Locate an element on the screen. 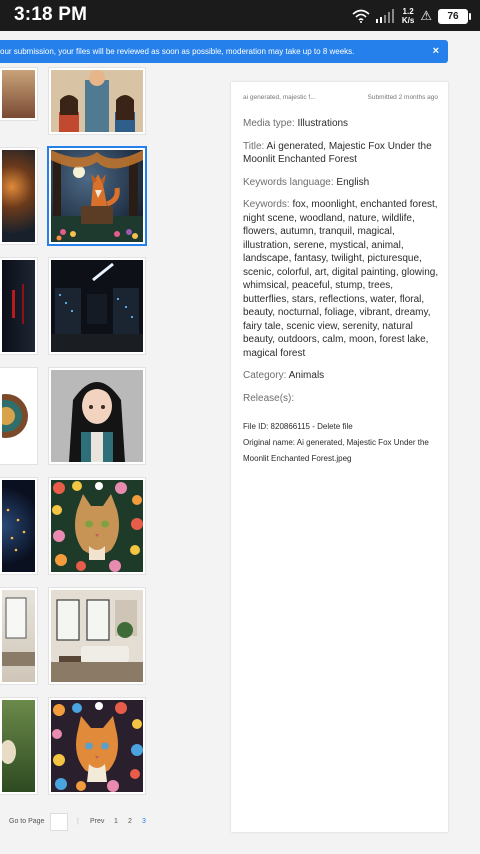 The image size is (480, 854). release-label: Release(s): is located at coordinates (269, 398).